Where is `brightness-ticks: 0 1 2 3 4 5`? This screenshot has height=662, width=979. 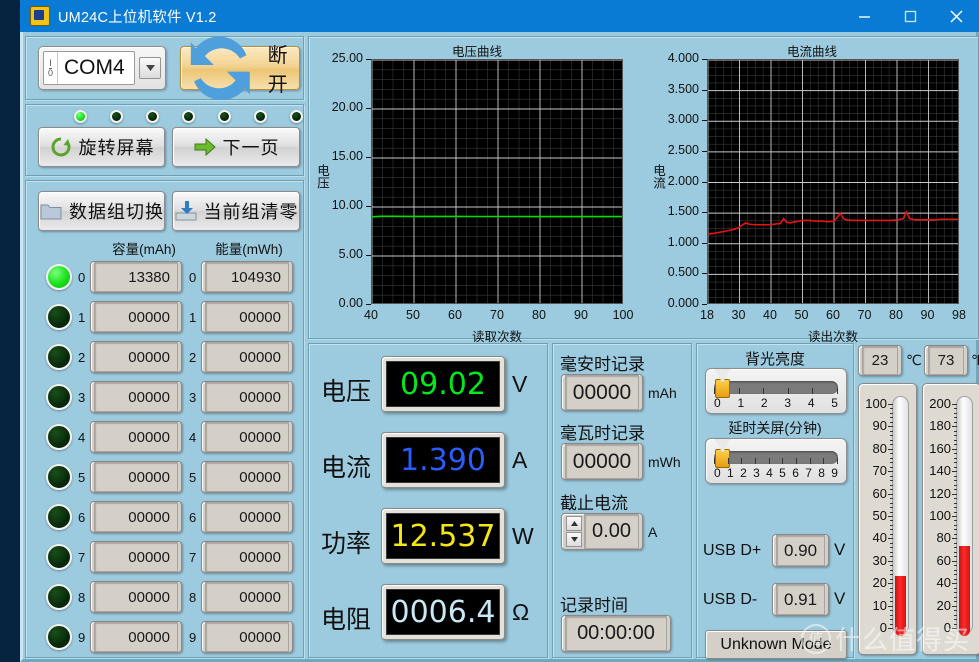
brightness-ticks: 0 1 2 3 4 5 is located at coordinates (776, 403).